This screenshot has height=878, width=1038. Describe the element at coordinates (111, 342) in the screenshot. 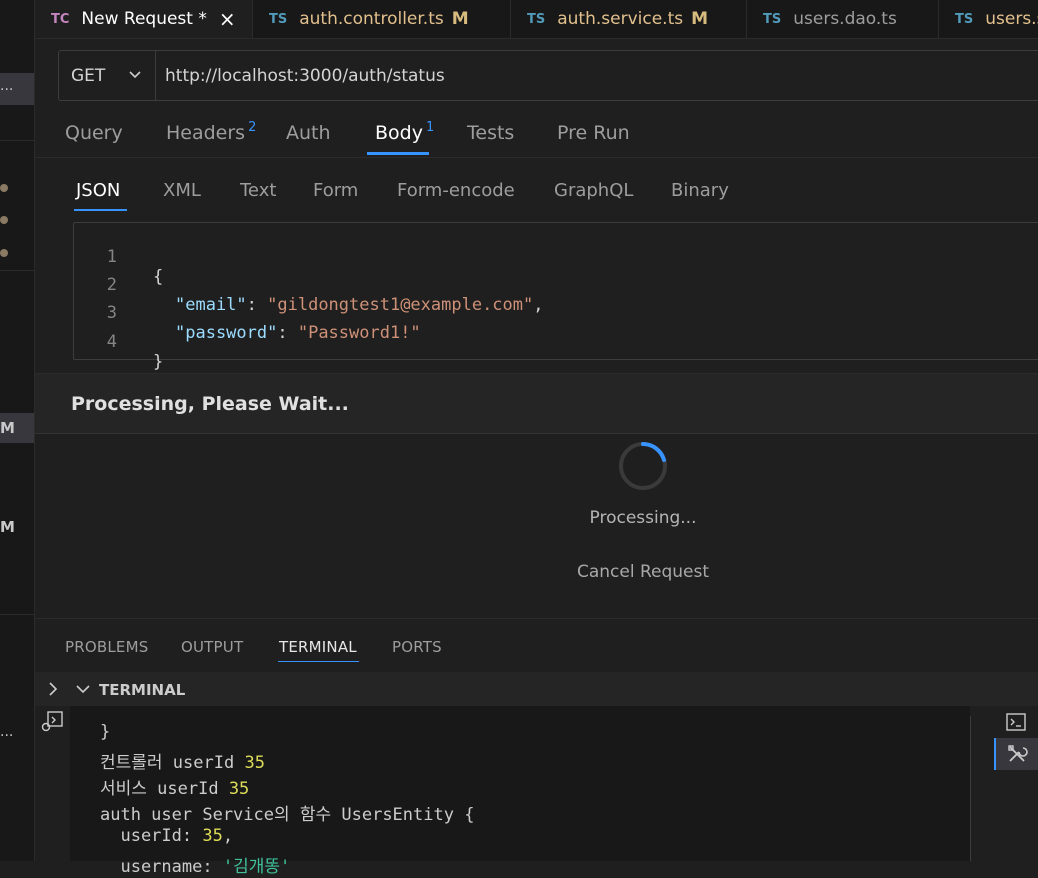

I see `line-number: 4` at that location.